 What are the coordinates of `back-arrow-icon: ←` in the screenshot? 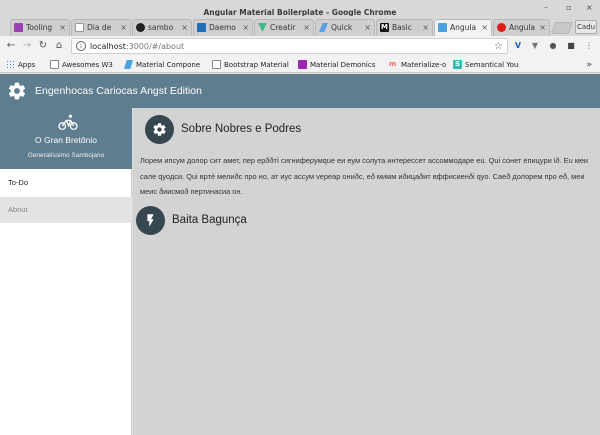 It's located at (11, 46).